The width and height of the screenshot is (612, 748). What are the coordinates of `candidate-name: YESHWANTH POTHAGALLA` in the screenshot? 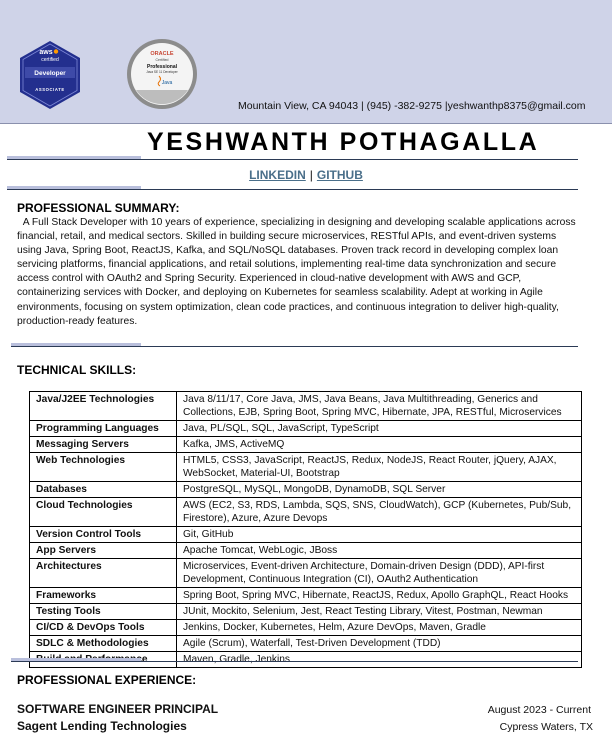 It's located at (343, 142).